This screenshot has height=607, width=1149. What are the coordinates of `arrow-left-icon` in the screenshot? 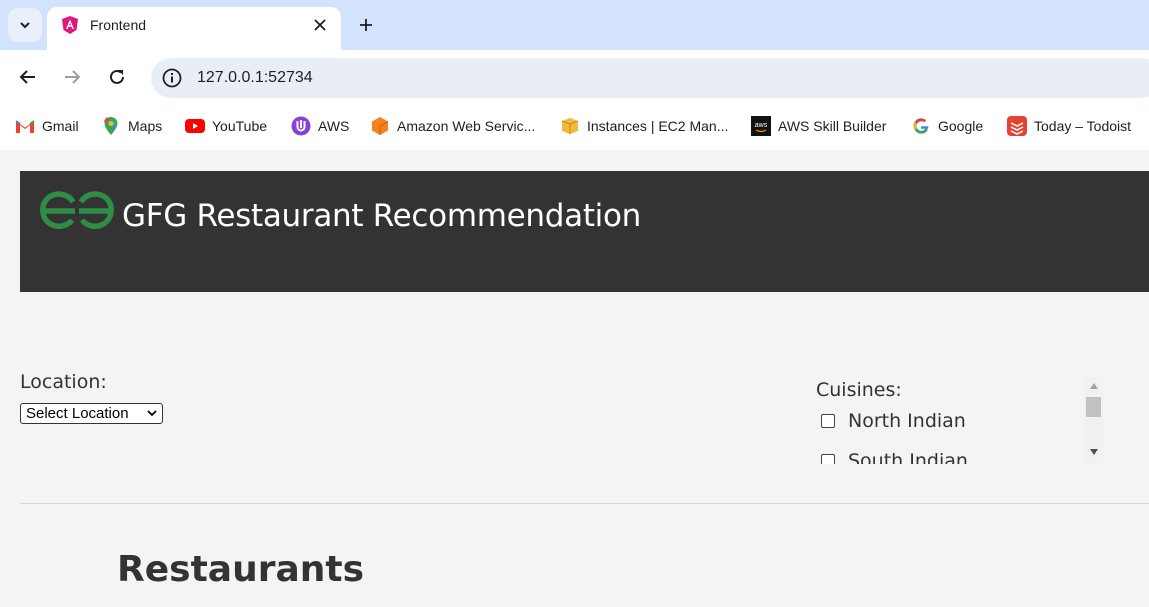 It's located at (27, 77).